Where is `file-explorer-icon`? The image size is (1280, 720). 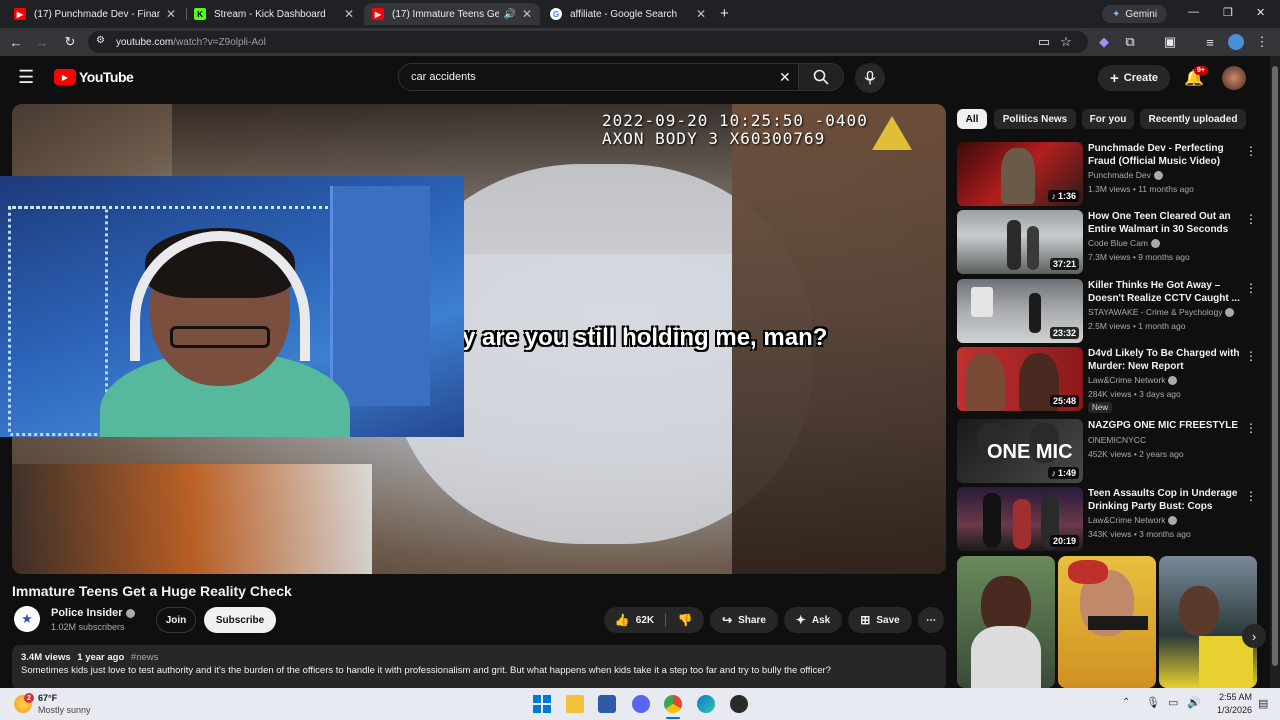 file-explorer-icon is located at coordinates (575, 704).